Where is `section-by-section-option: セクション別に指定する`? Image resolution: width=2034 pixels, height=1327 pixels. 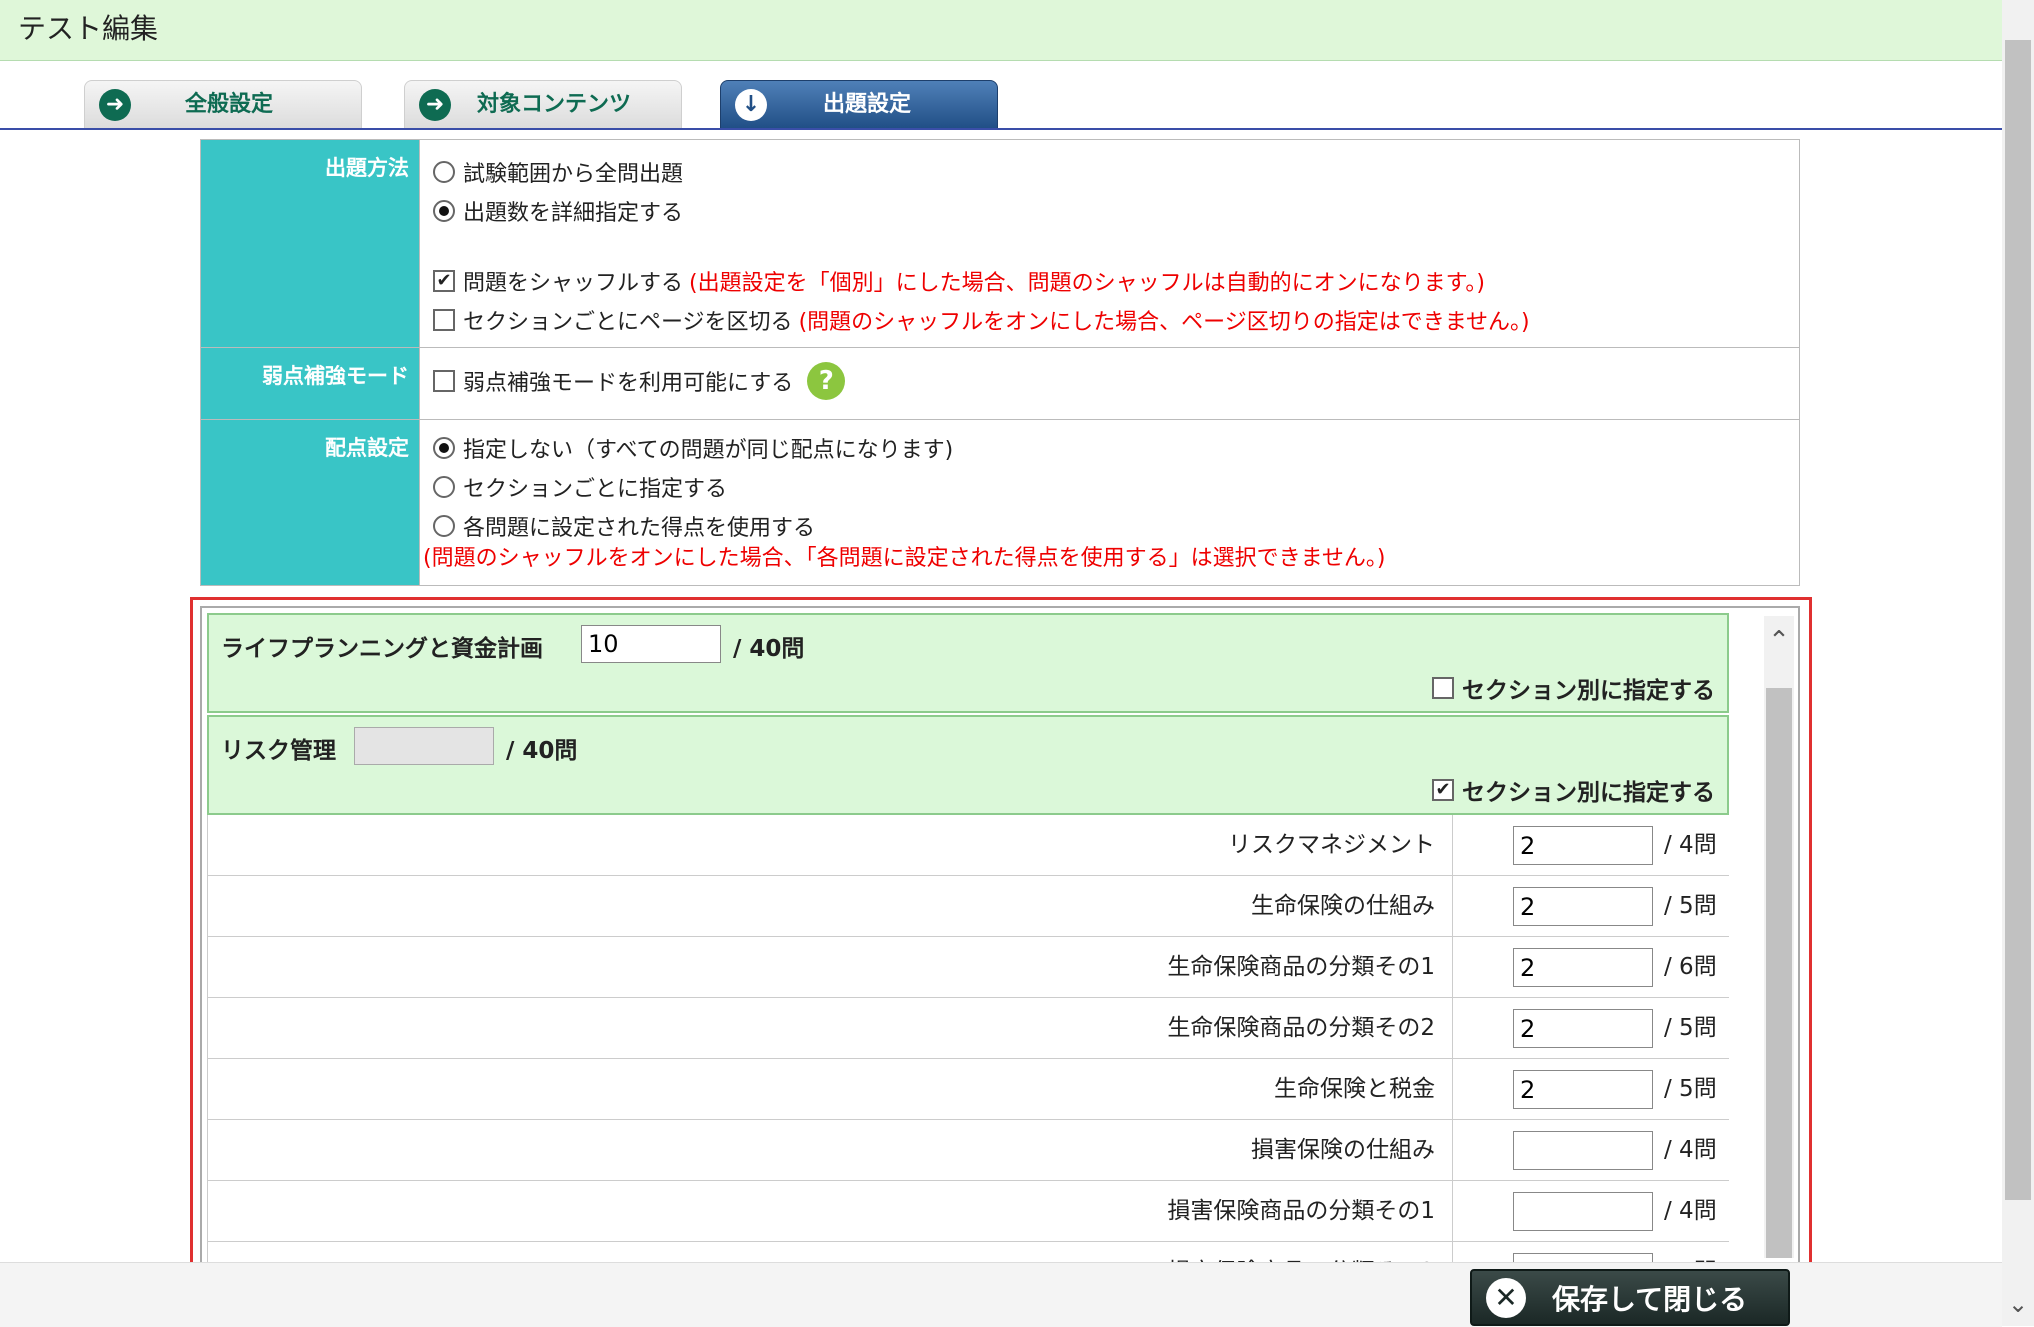 section-by-section-option: セクション別に指定する is located at coordinates (1573, 688).